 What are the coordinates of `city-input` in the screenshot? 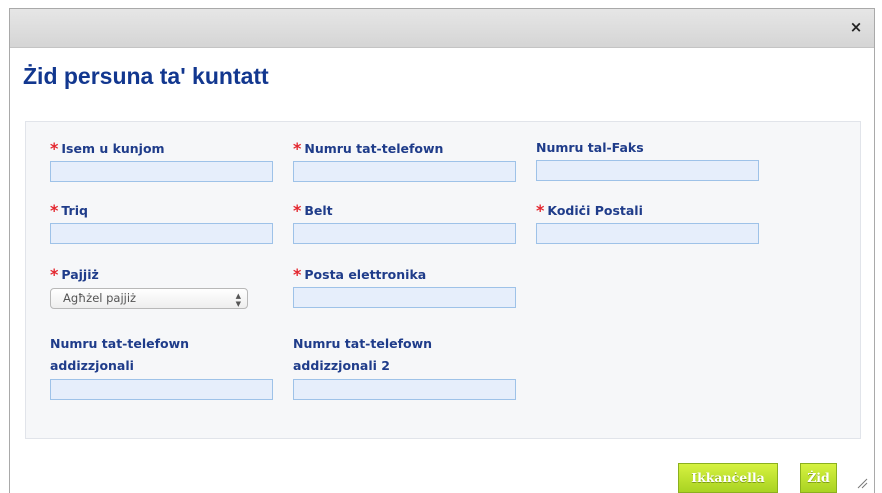 It's located at (404, 233).